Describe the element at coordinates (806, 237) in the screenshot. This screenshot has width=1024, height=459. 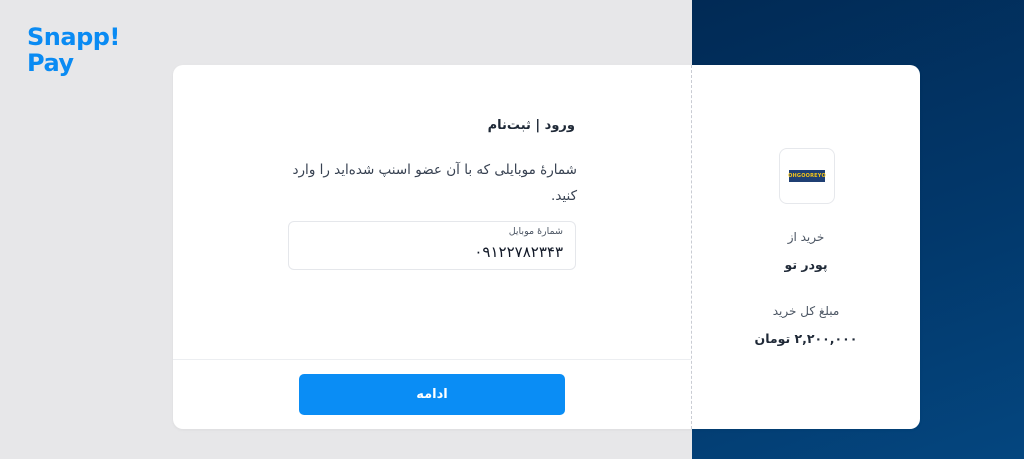
I see `buy-from-label: خرید از` at that location.